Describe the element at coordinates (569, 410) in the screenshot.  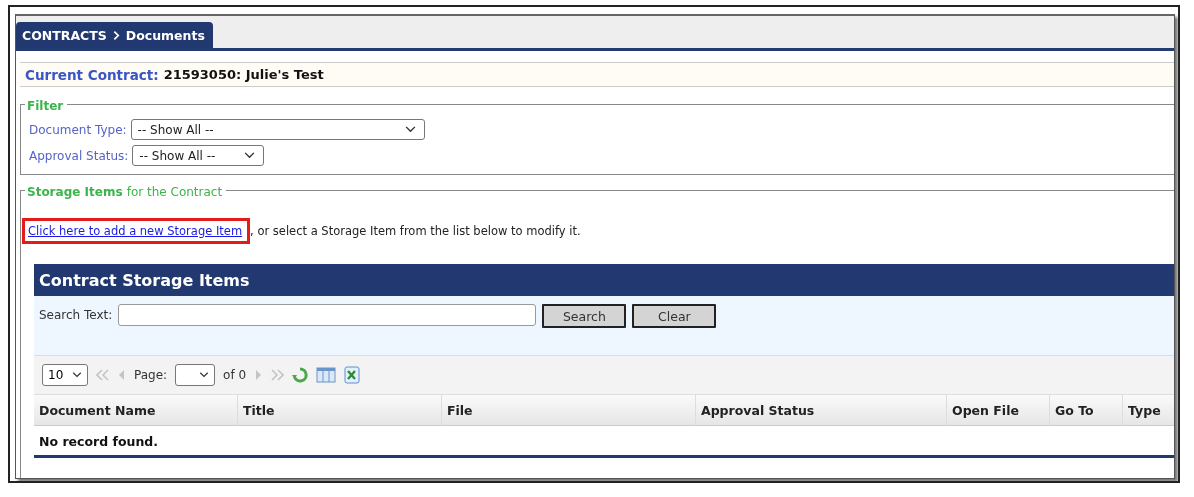
I see `column-header: File` at that location.